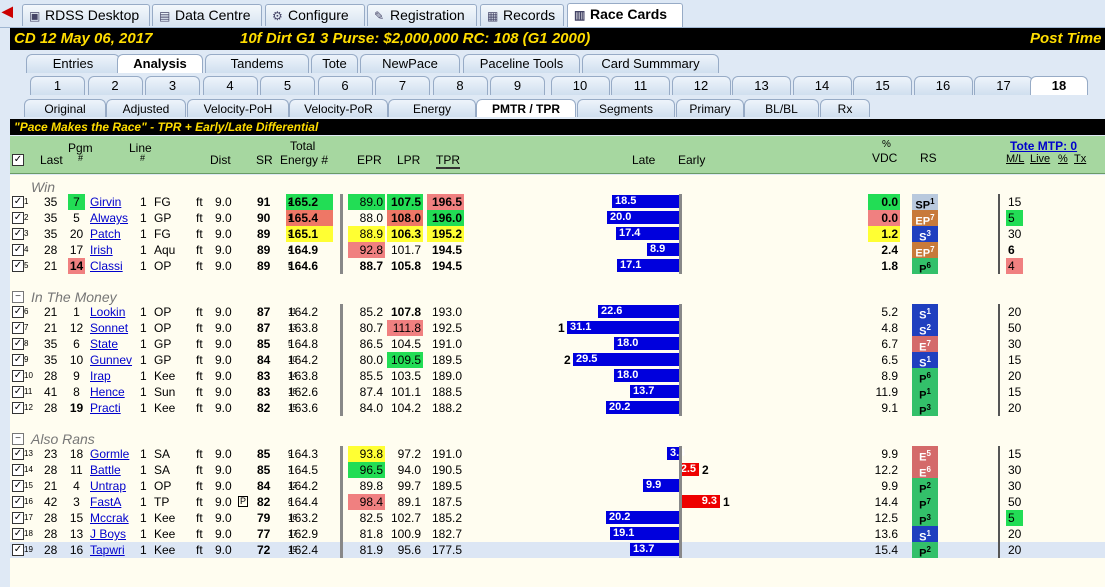  What do you see at coordinates (143, 344) in the screenshot?
I see `line-number: 1` at bounding box center [143, 344].